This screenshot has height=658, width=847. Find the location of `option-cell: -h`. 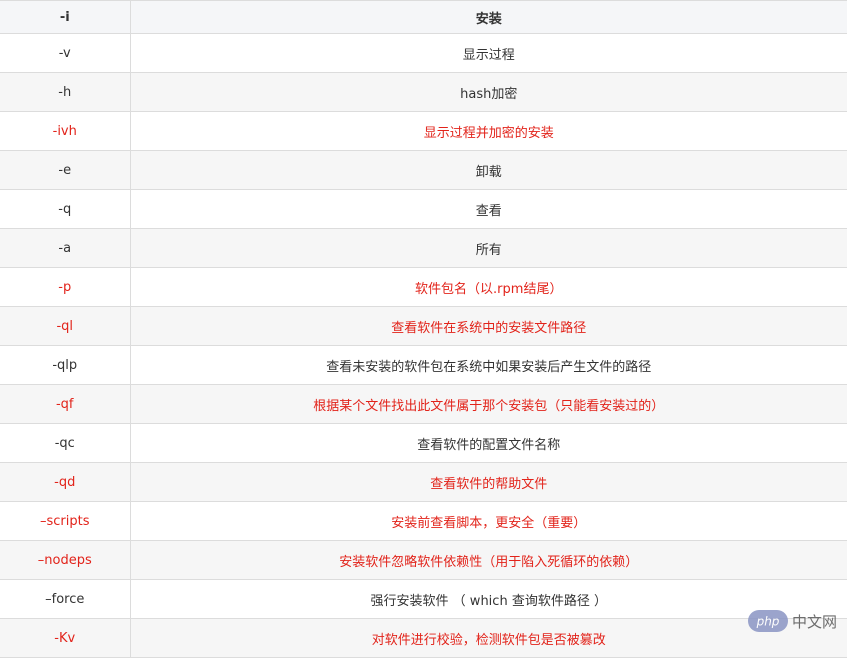

option-cell: -h is located at coordinates (65, 92).